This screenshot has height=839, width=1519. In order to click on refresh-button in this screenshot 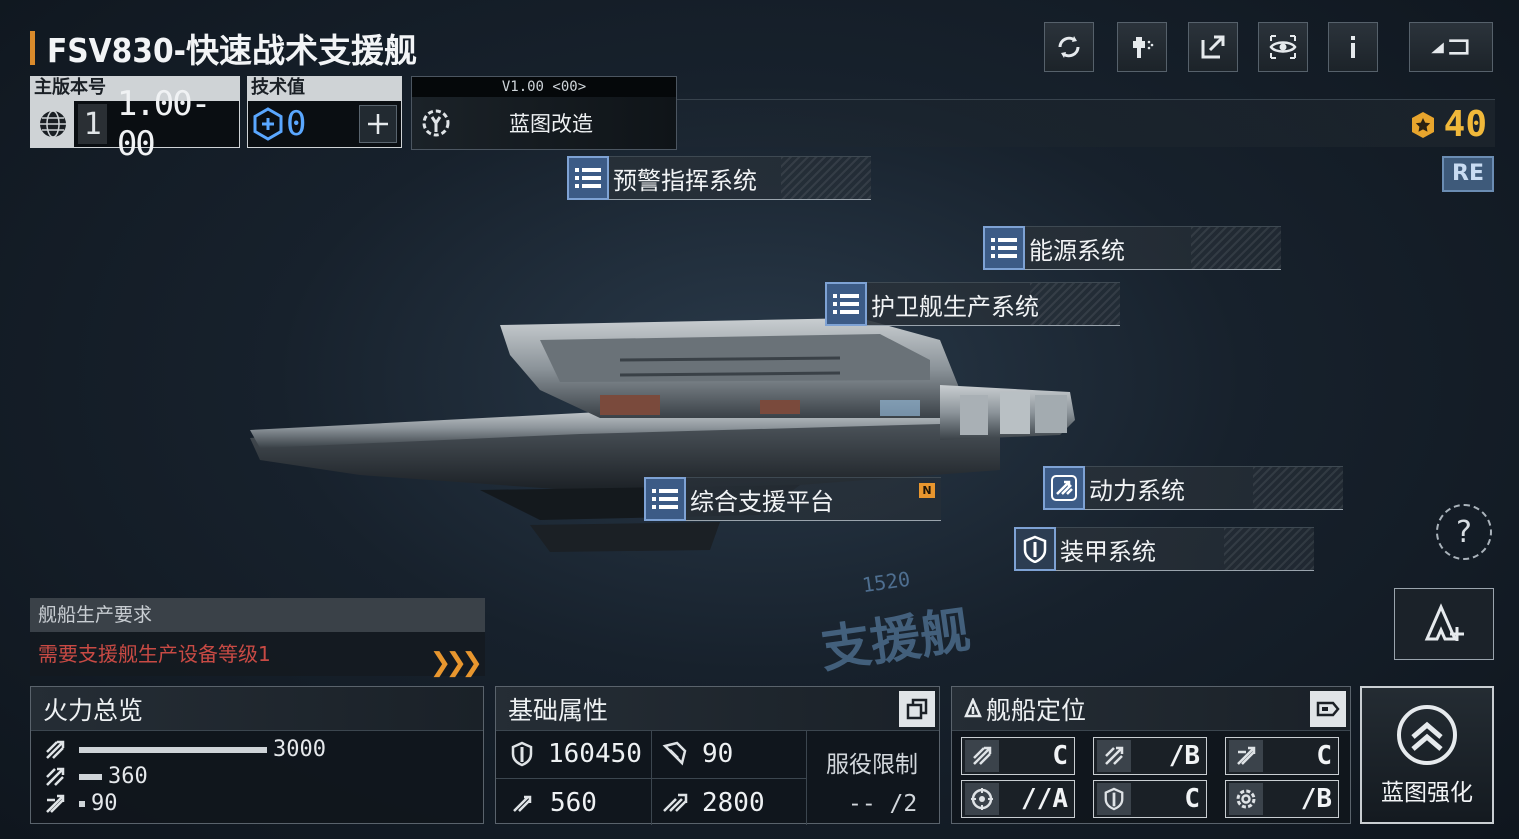, I will do `click(1069, 47)`.